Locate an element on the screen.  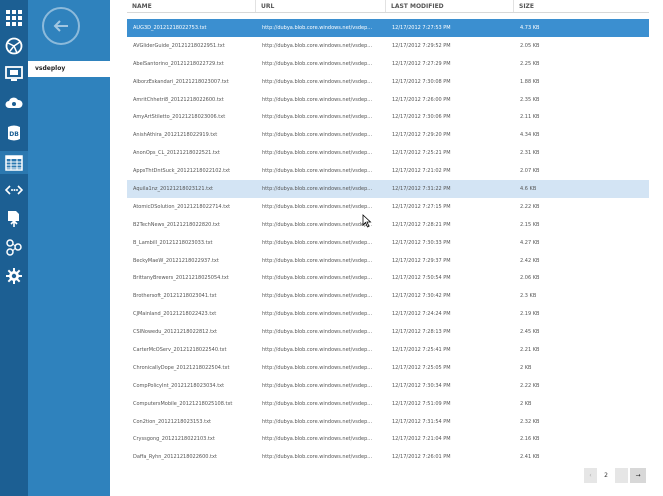
blob-name-cell: B_Lambill_20121218023033.txt is located at coordinates (173, 242).